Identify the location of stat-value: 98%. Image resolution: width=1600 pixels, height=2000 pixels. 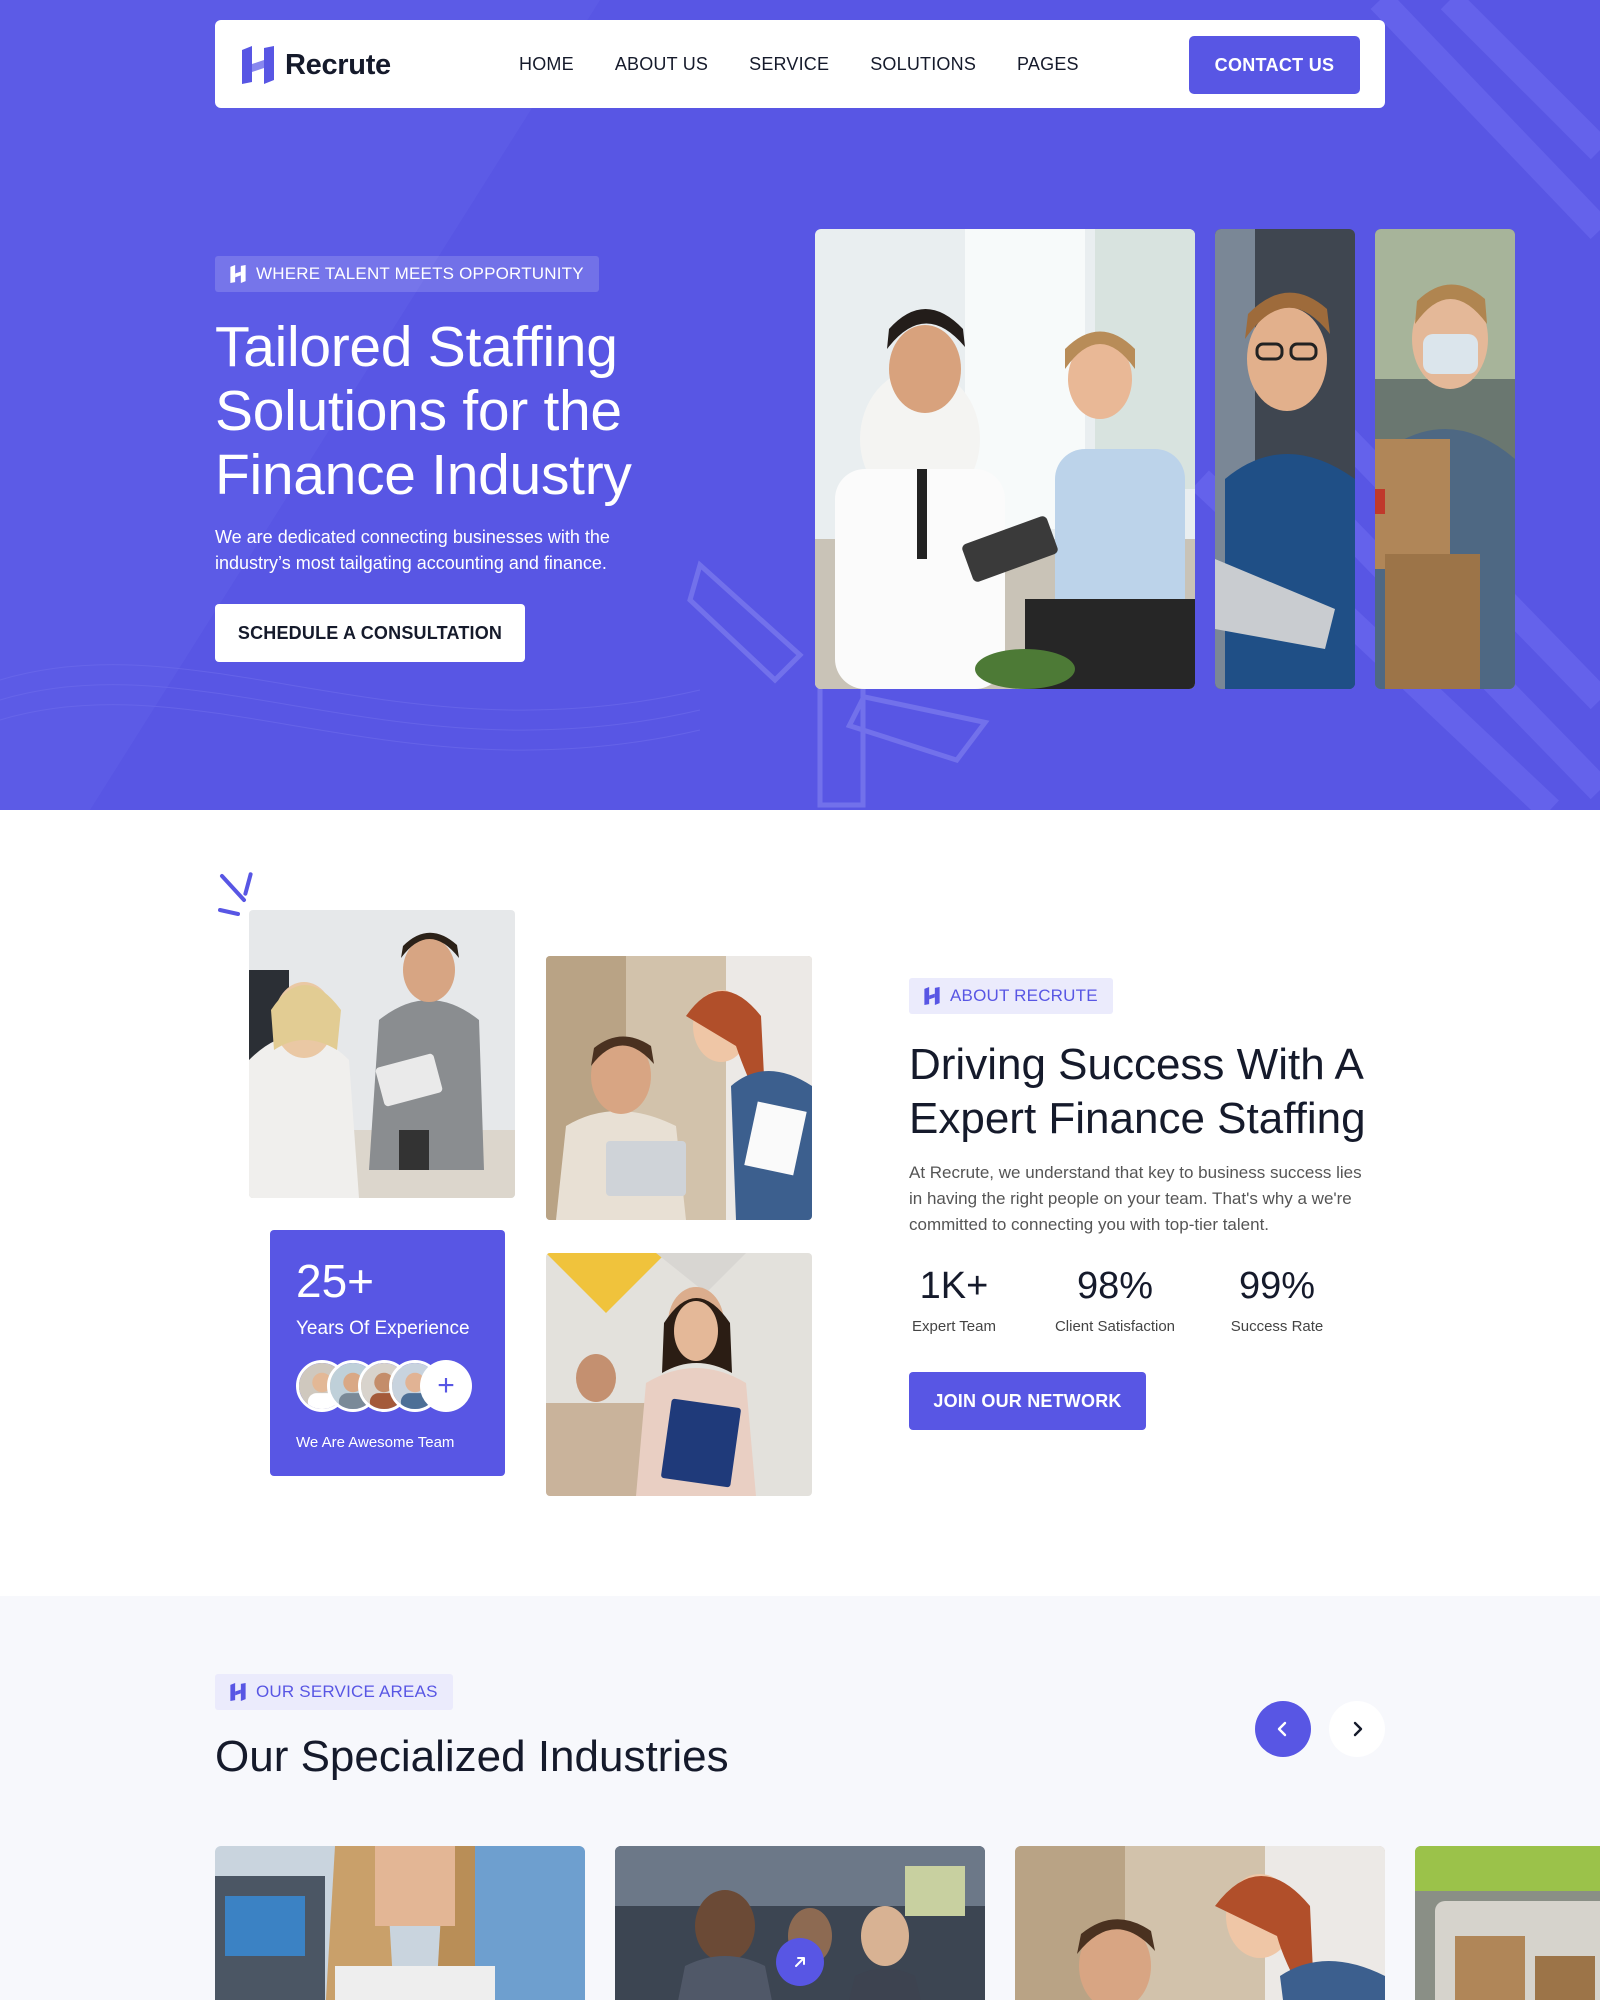
(1115, 1286).